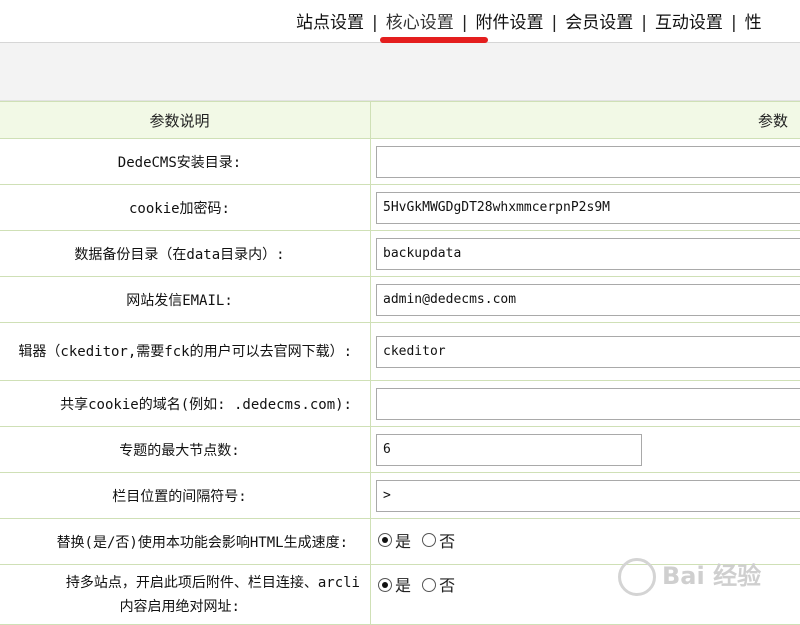  I want to click on row-label-backup-dir: 数据备份目录（在data目录内）:, so click(185, 254).